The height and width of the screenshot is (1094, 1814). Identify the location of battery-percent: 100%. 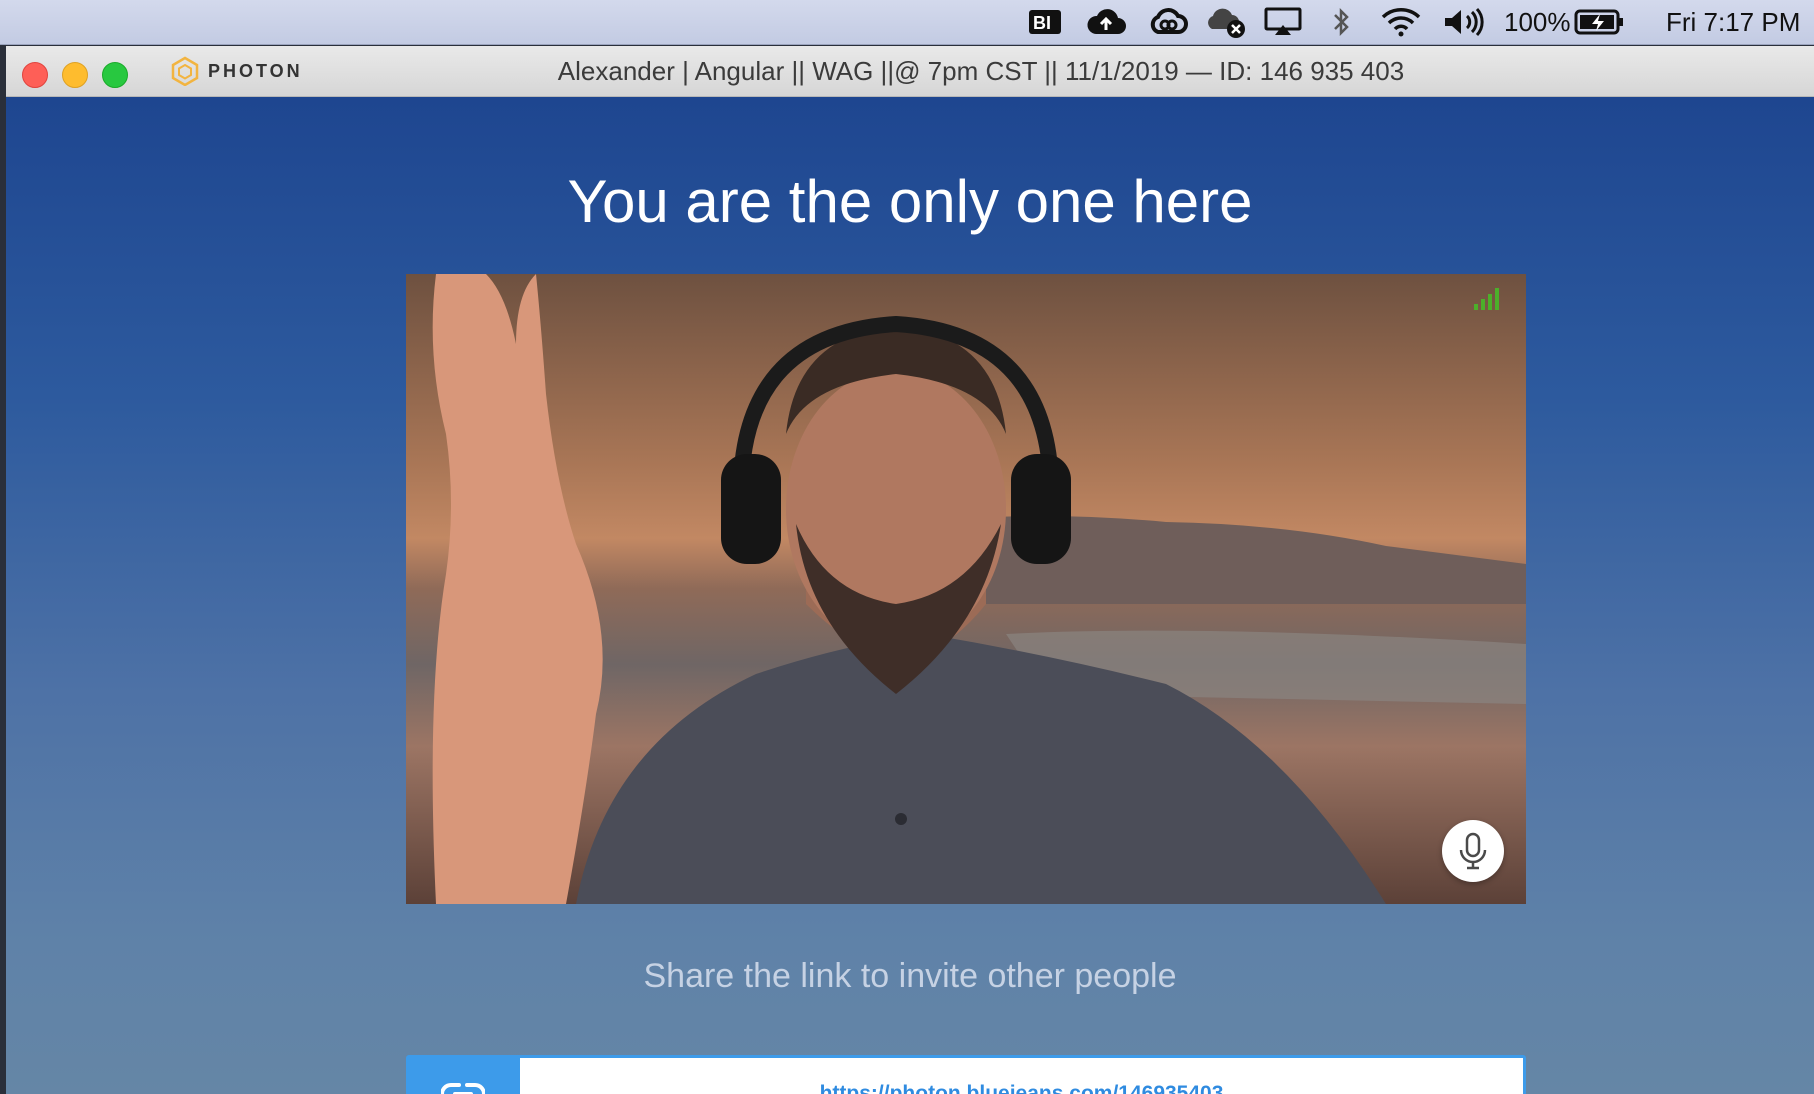
(1537, 21).